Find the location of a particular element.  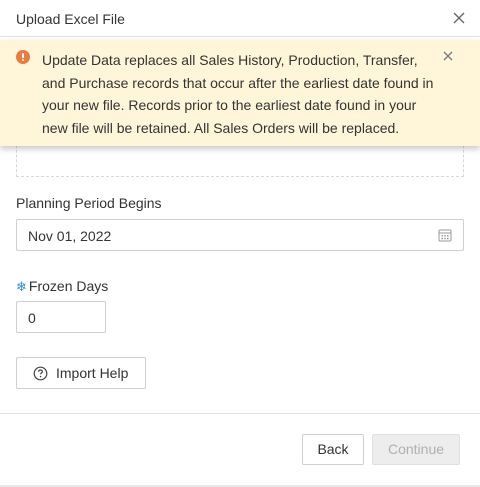

frozen-days-label: Frozen Days is located at coordinates (68, 286).